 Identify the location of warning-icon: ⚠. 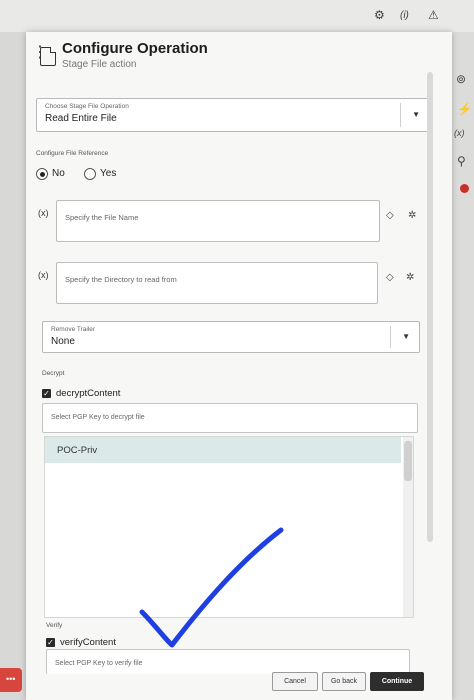
(433, 15).